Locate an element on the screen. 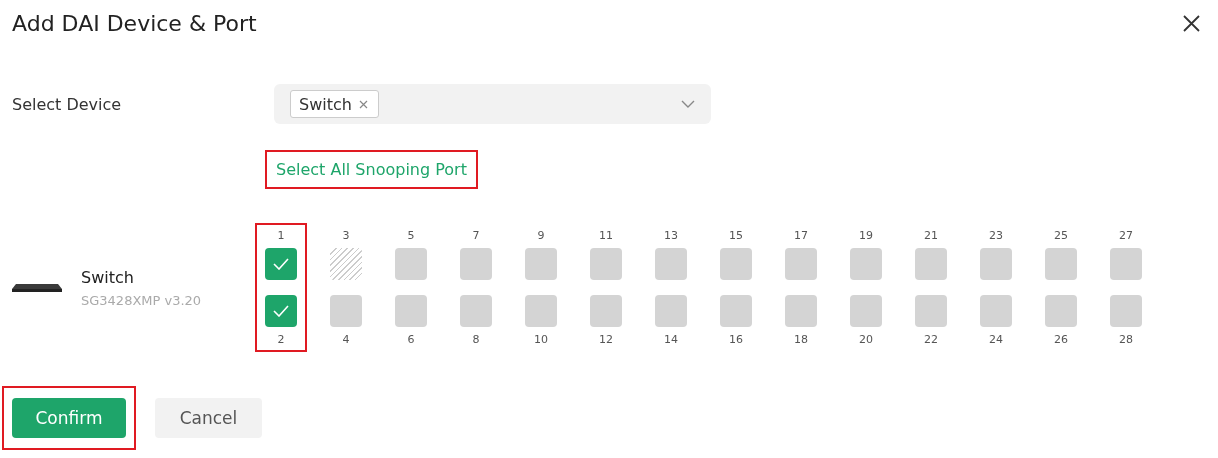 This screenshot has height=458, width=1218. close-icon is located at coordinates (1191, 23).